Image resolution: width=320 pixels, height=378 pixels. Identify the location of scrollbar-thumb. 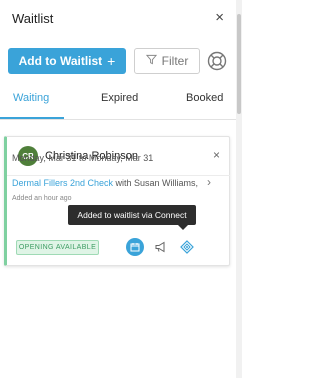
(239, 64).